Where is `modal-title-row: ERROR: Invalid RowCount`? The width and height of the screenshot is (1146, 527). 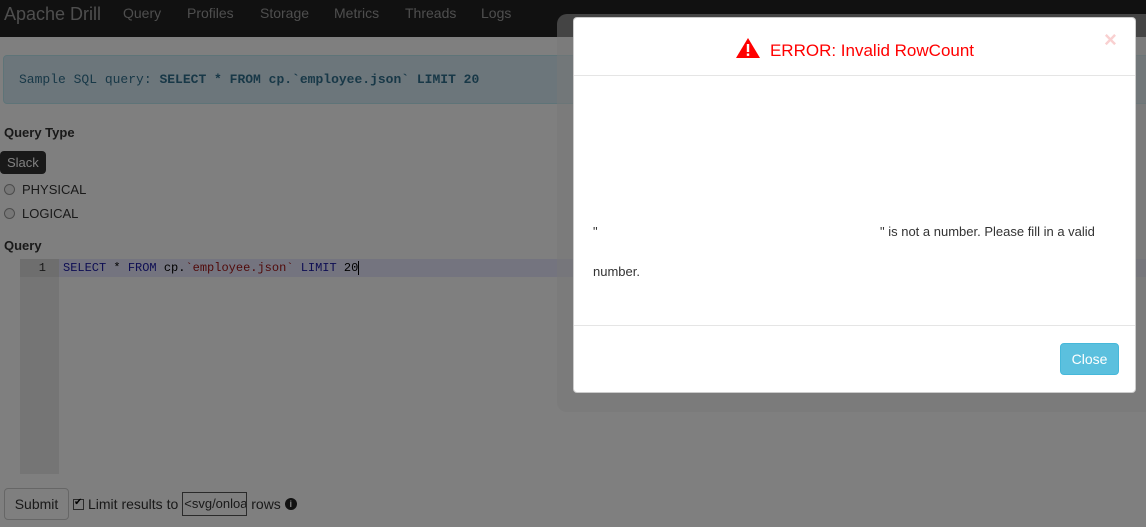
modal-title-row: ERROR: Invalid RowCount is located at coordinates (854, 51).